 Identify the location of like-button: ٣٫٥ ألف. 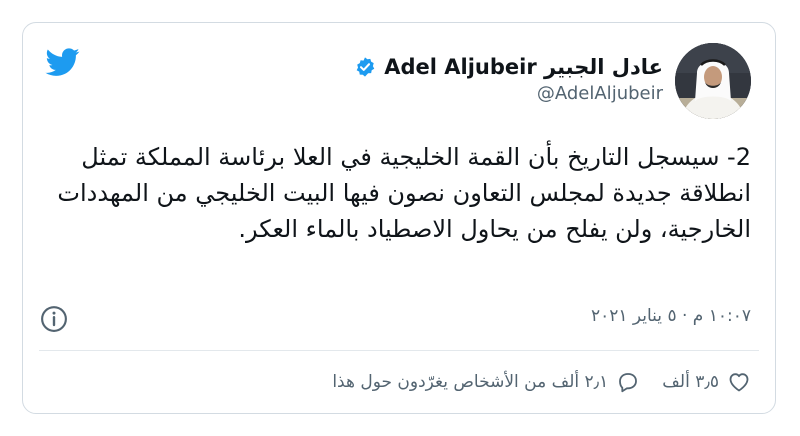
(706, 382).